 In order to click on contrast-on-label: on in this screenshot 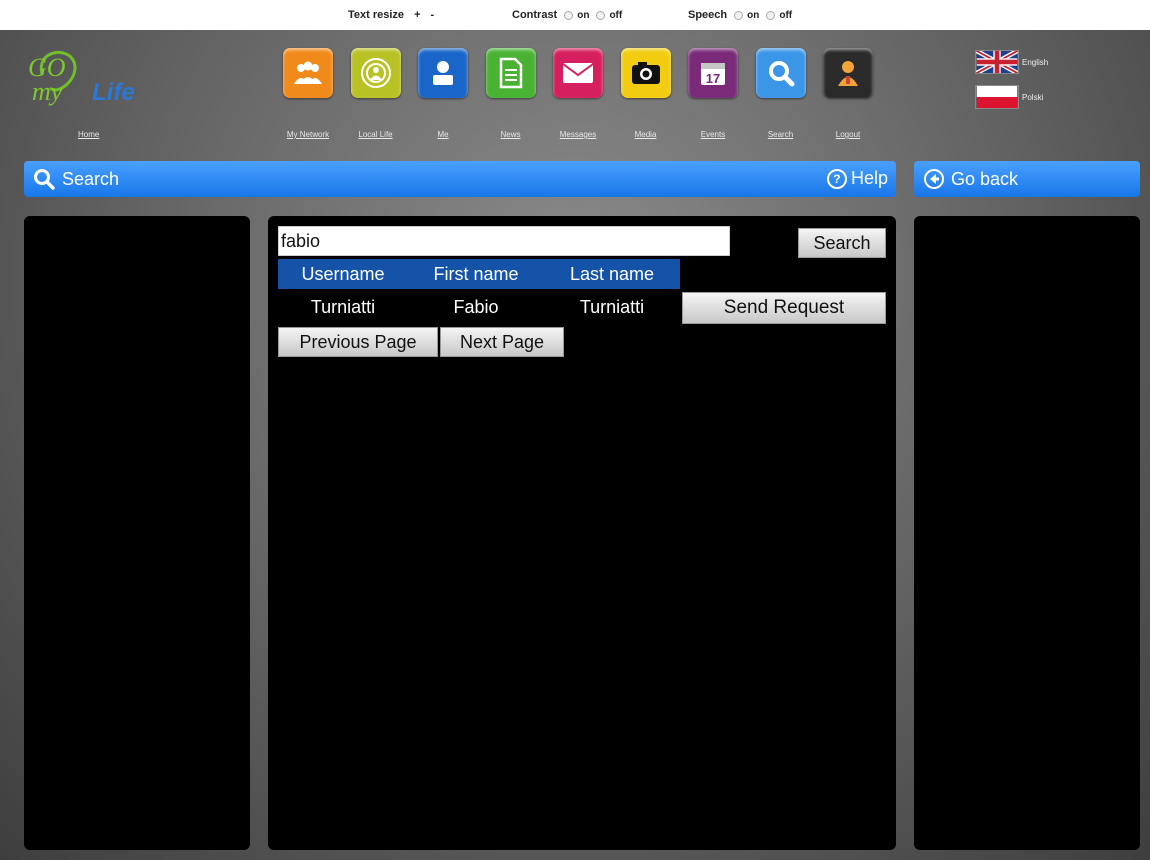, I will do `click(583, 15)`.